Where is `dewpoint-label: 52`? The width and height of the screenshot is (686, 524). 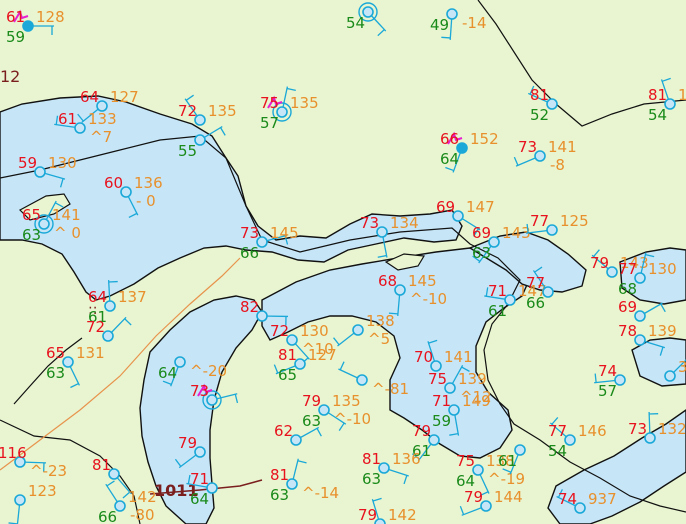 dewpoint-label: 52 is located at coordinates (539, 115).